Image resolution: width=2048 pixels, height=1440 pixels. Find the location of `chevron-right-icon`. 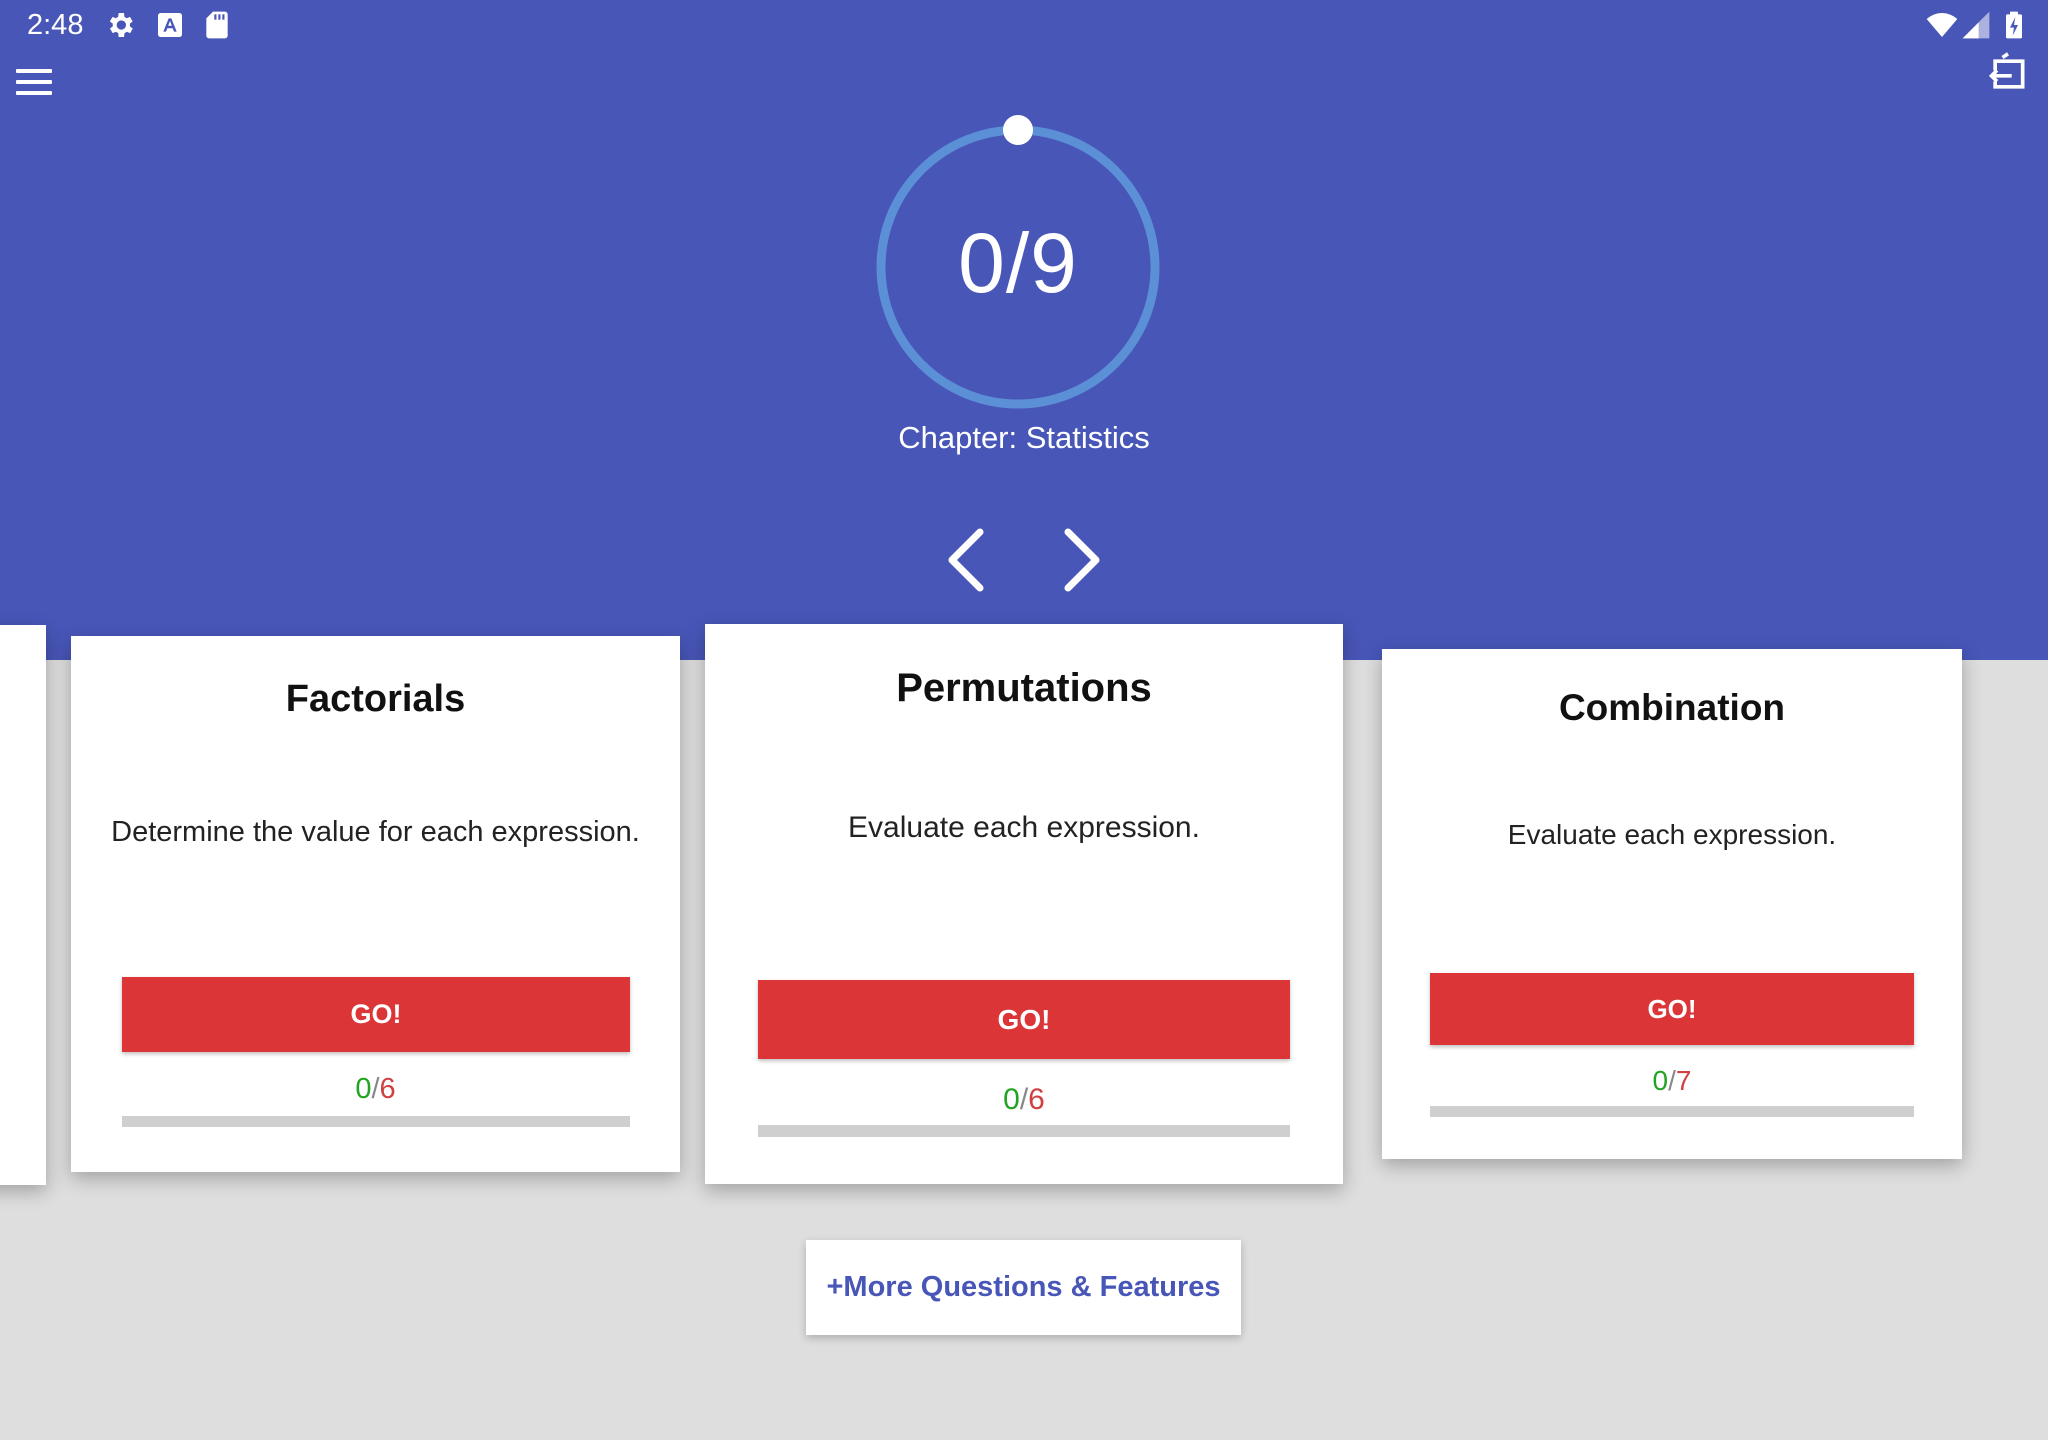

chevron-right-icon is located at coordinates (1083, 560).